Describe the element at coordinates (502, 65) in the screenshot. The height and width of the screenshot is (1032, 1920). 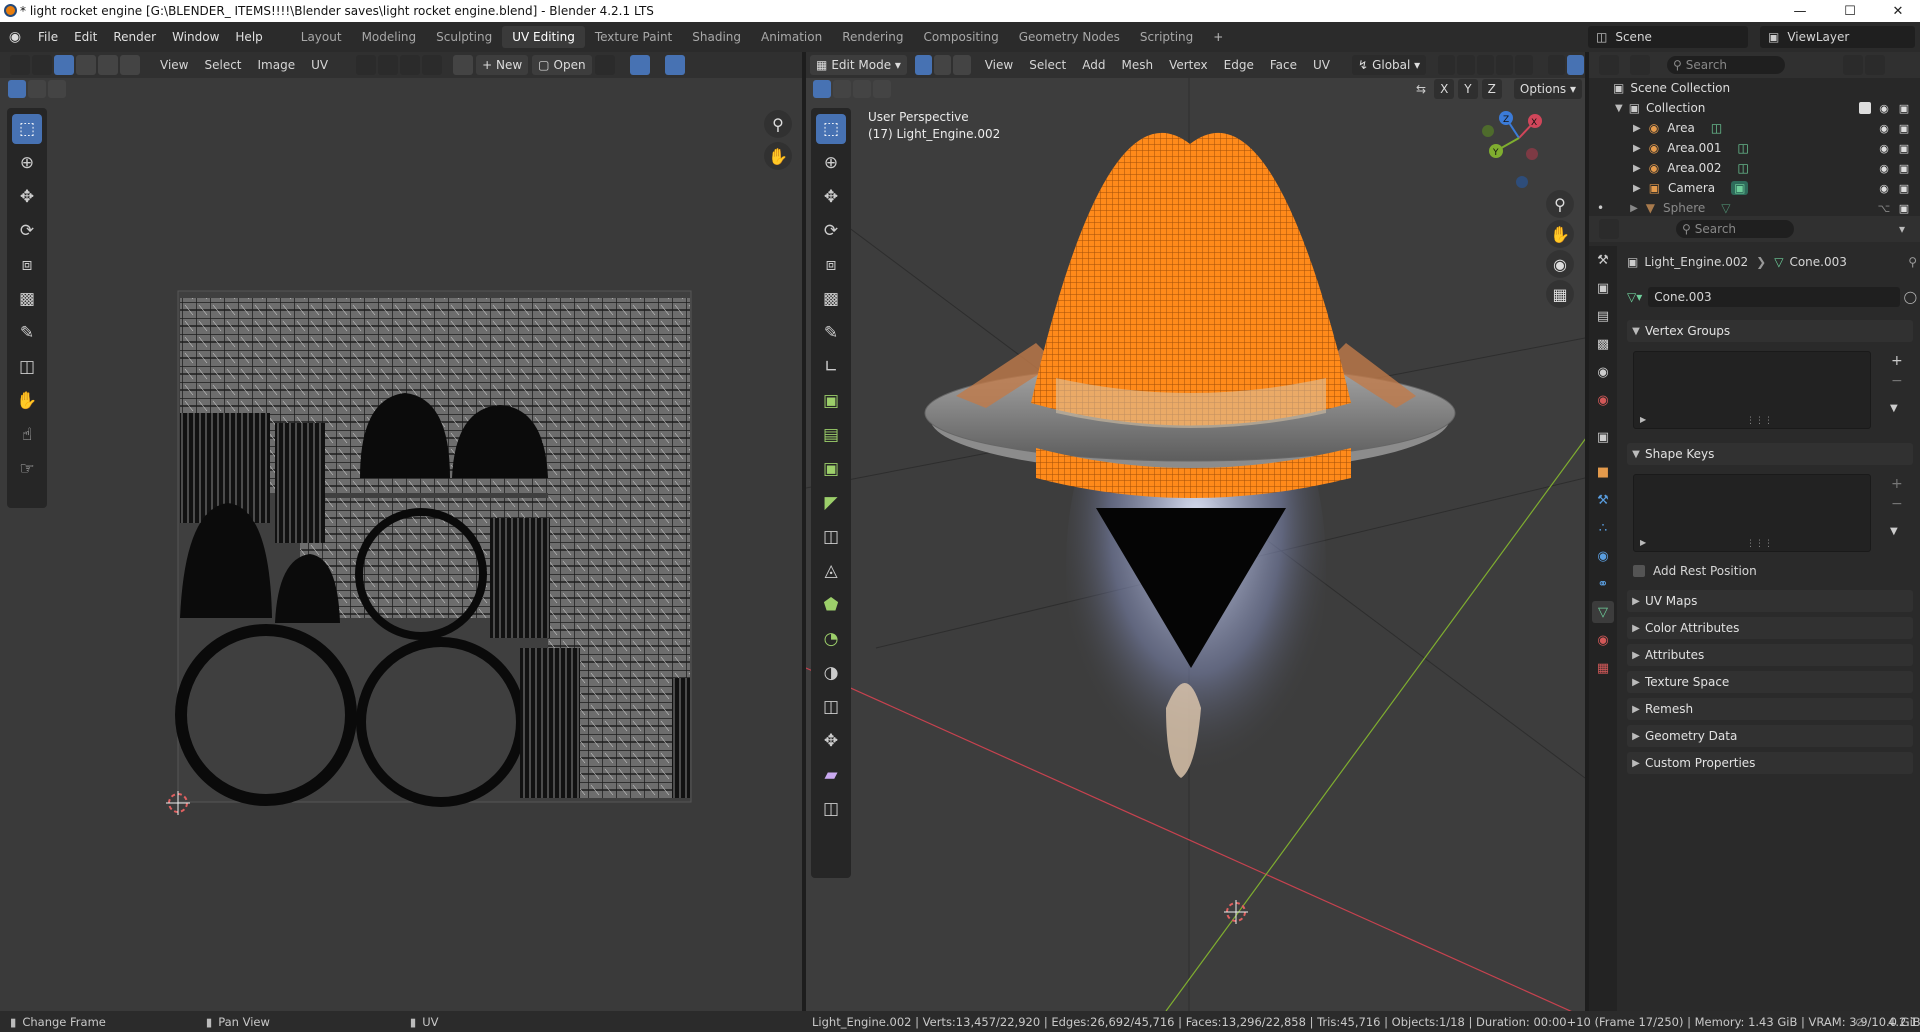
I see `new-image-button: + New` at that location.